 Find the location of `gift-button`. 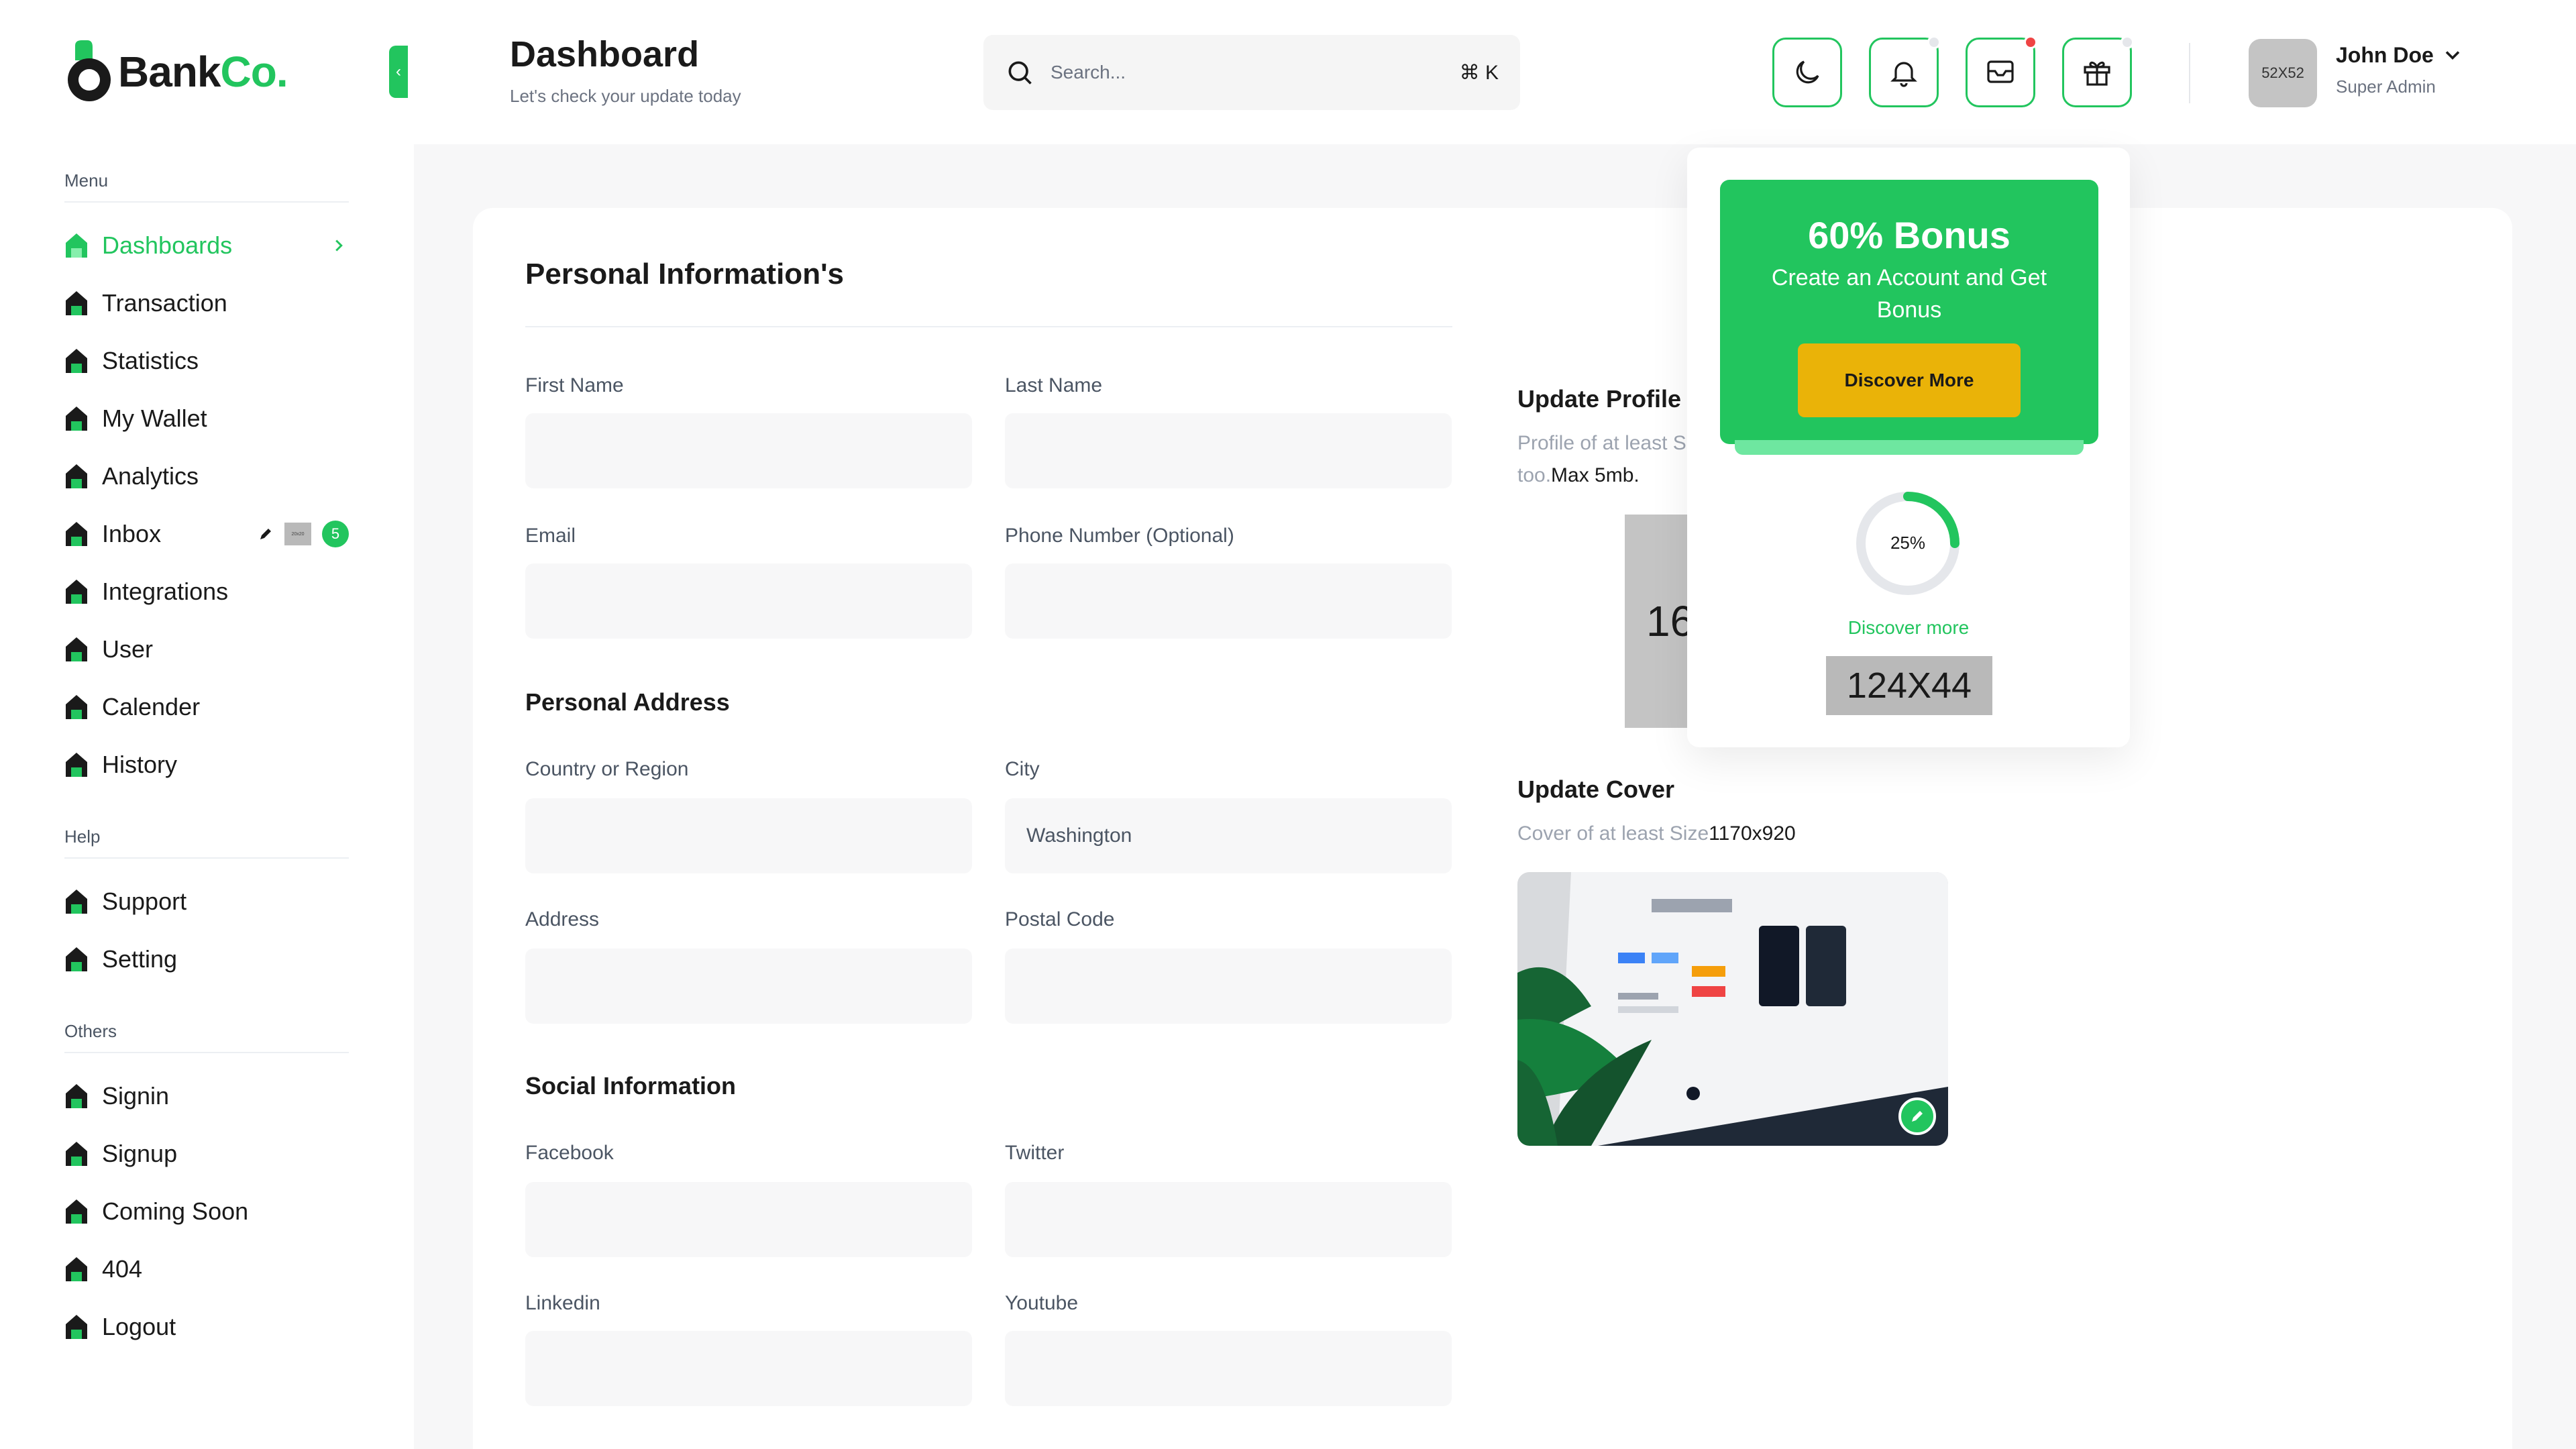

gift-button is located at coordinates (2098, 71).